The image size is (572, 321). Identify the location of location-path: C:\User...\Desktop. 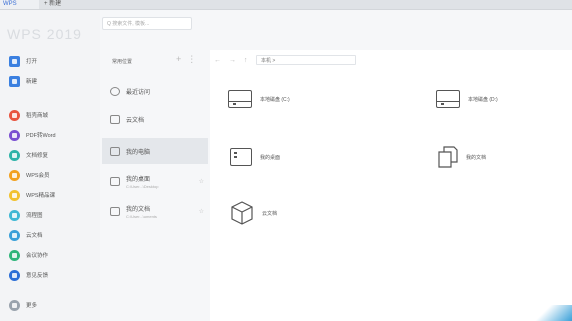
(142, 186).